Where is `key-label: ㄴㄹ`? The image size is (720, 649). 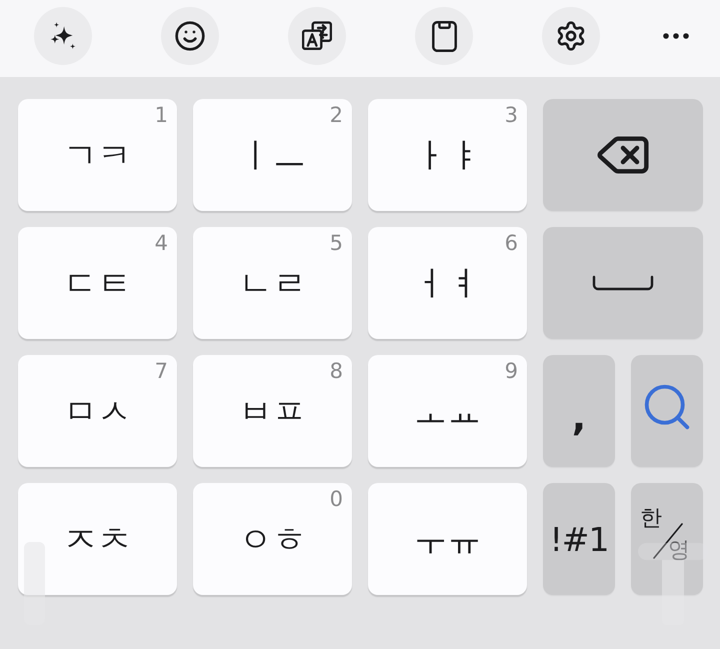
key-label: ㄴㄹ is located at coordinates (272, 284).